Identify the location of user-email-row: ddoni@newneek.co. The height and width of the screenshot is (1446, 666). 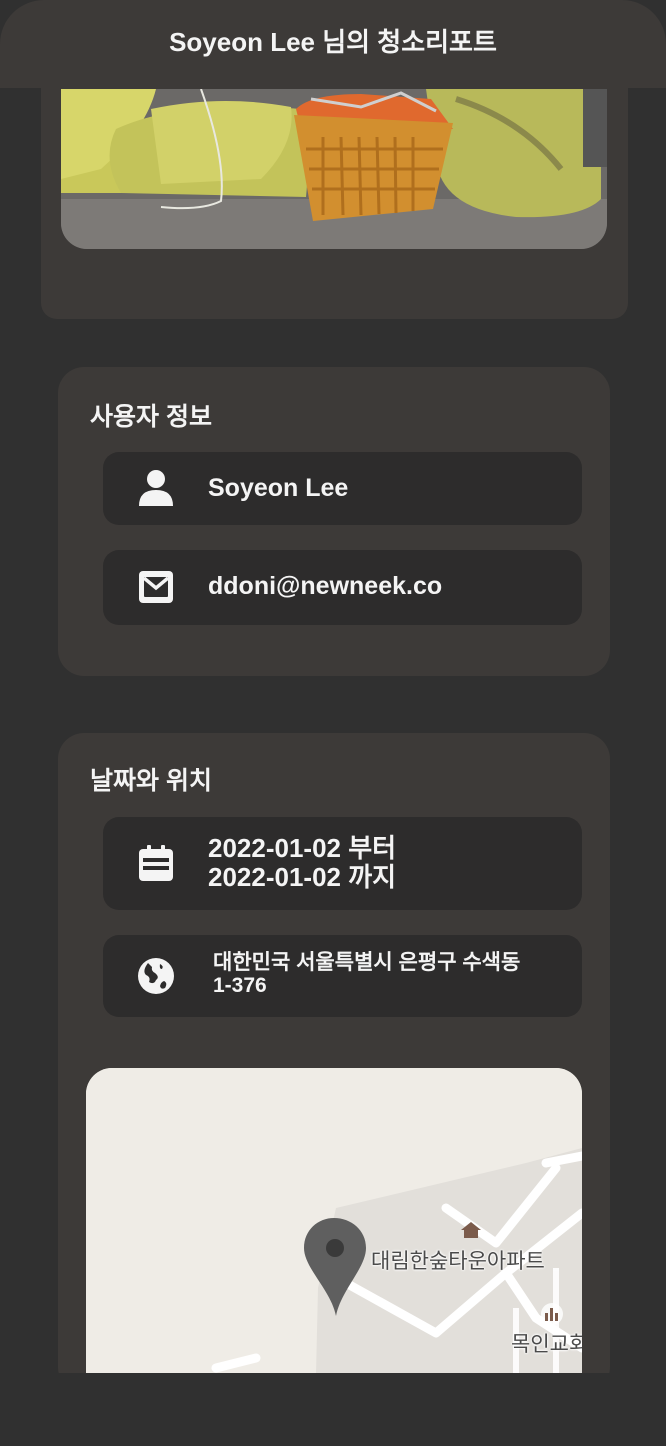
(342, 587).